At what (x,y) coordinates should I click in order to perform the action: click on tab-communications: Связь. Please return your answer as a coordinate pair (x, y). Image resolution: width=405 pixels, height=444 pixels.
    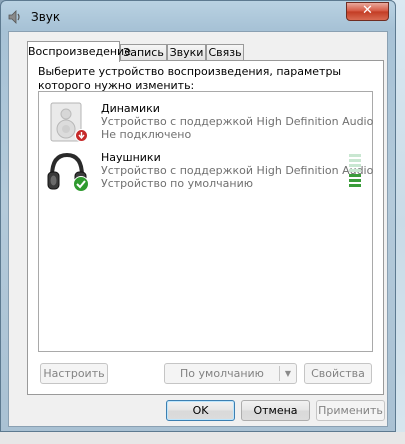
    Looking at the image, I should click on (225, 52).